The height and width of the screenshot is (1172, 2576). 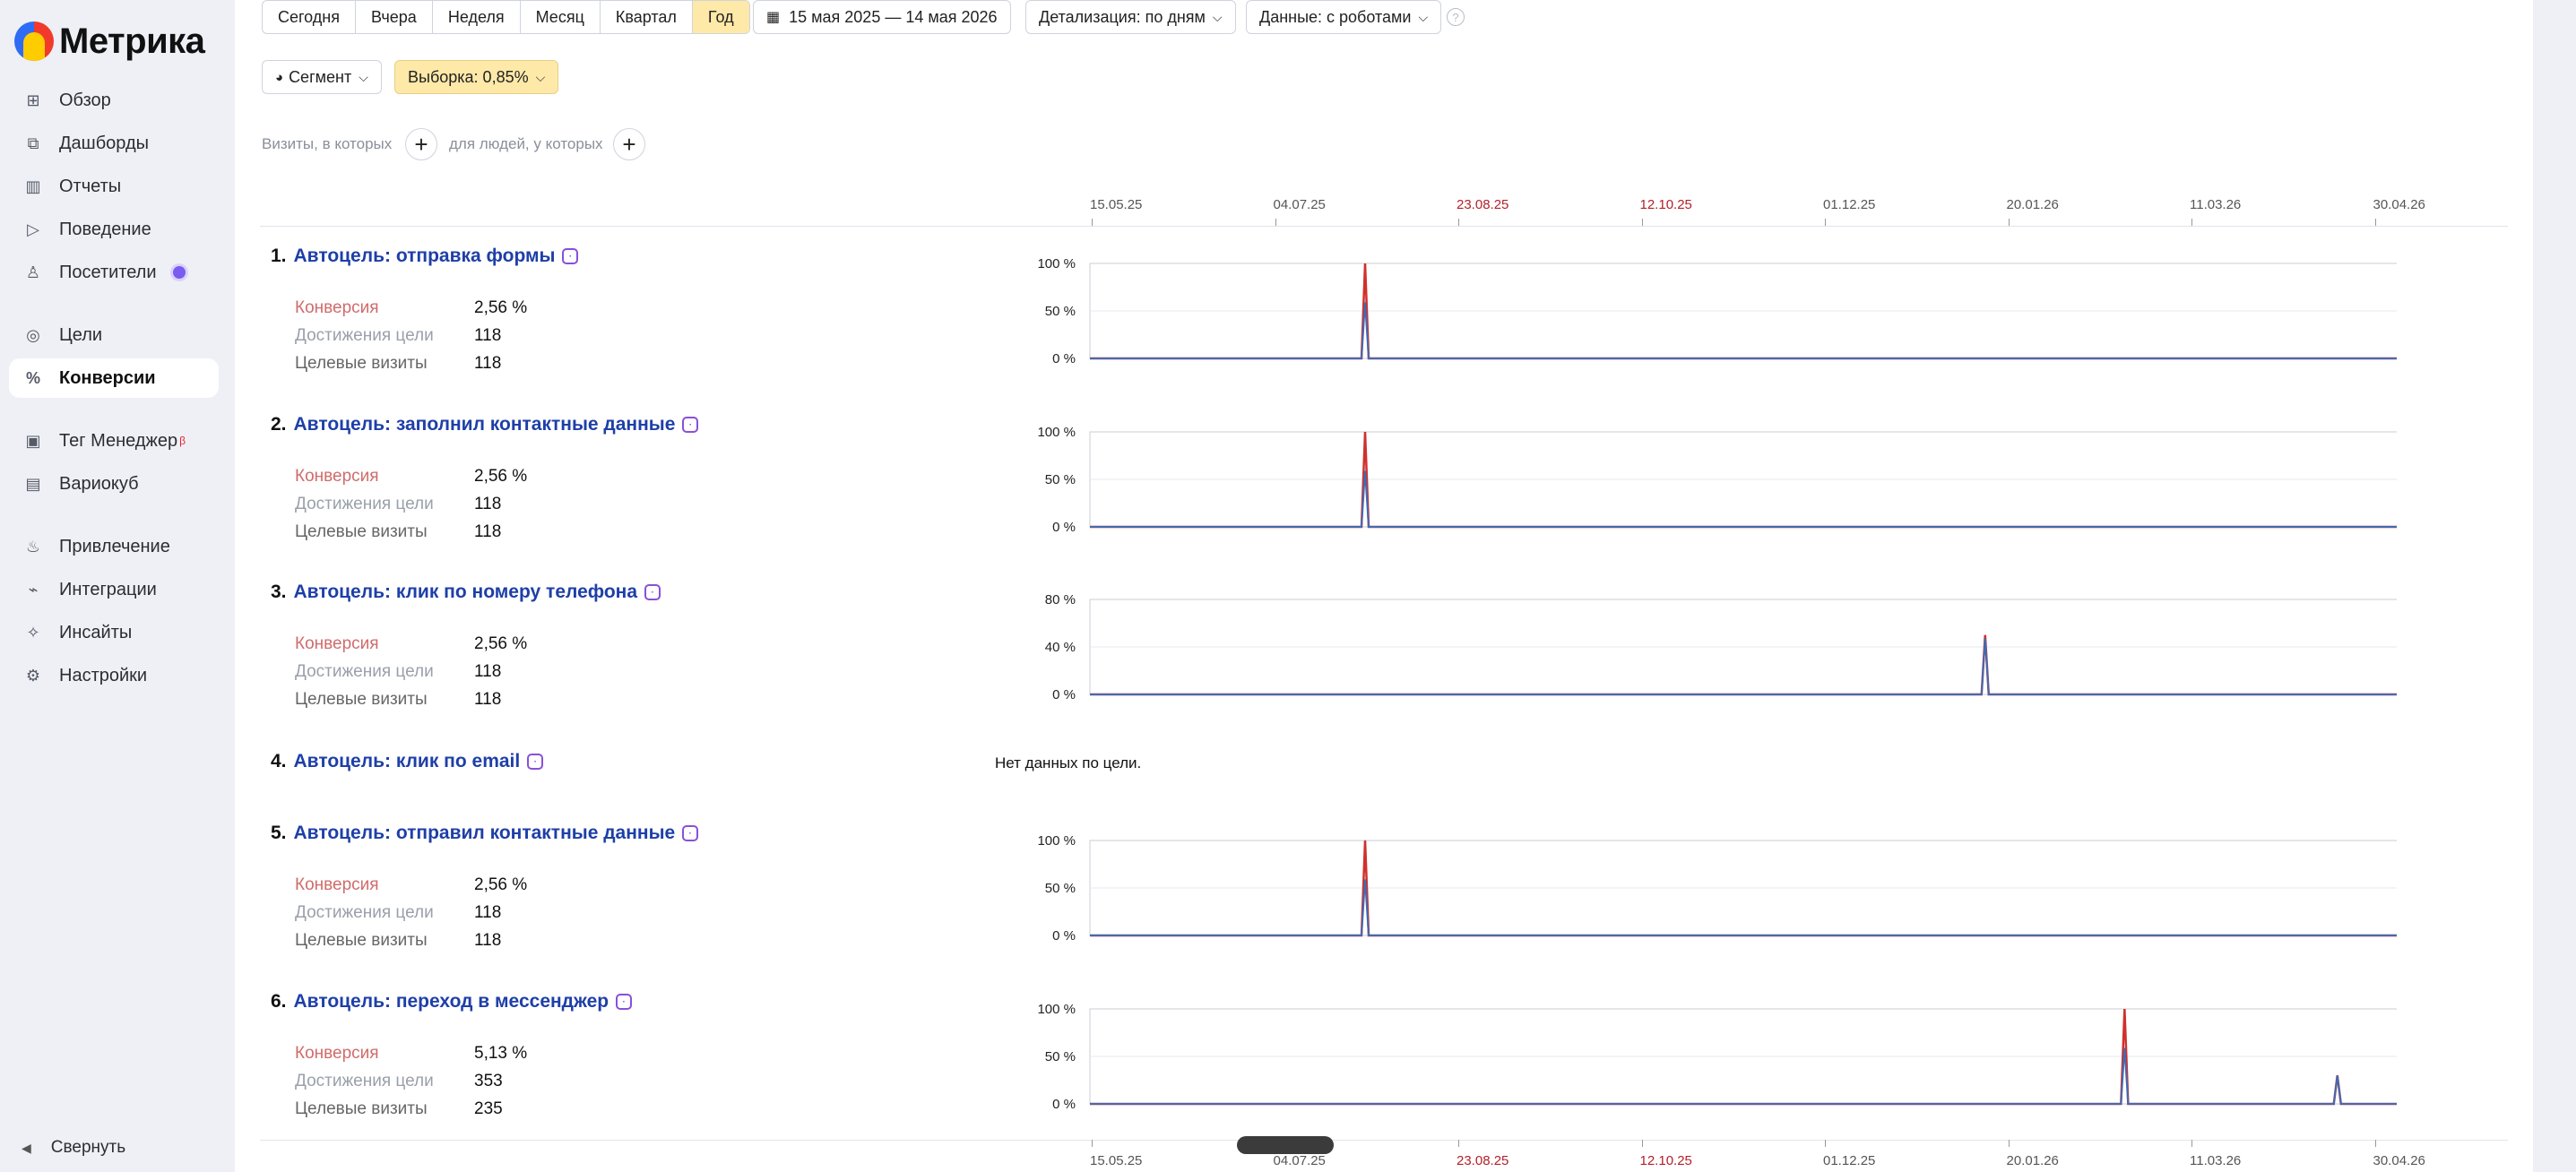 What do you see at coordinates (33, 186) in the screenshot?
I see `bar-chart-icon: ▥` at bounding box center [33, 186].